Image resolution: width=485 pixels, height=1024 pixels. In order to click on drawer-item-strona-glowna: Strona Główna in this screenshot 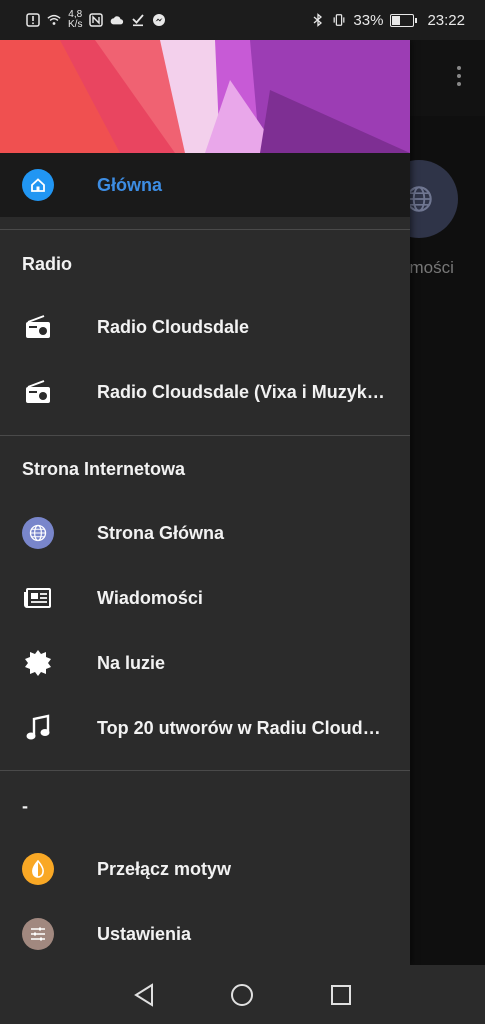, I will do `click(205, 533)`.